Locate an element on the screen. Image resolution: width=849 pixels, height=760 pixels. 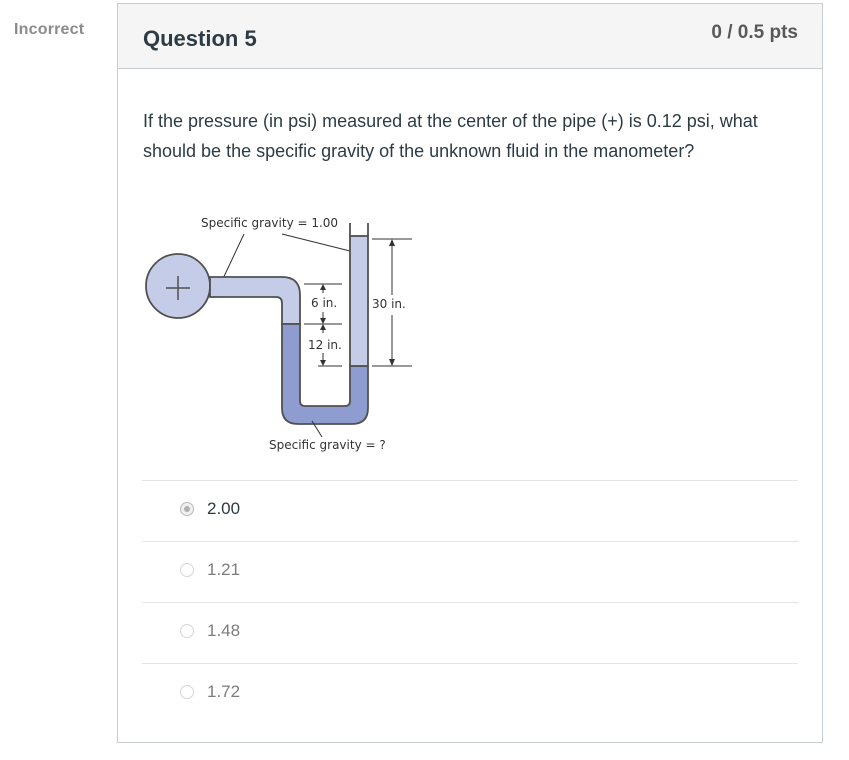
specific-gravity-top-label: Specific gravity = 1.00 is located at coordinates (269, 223).